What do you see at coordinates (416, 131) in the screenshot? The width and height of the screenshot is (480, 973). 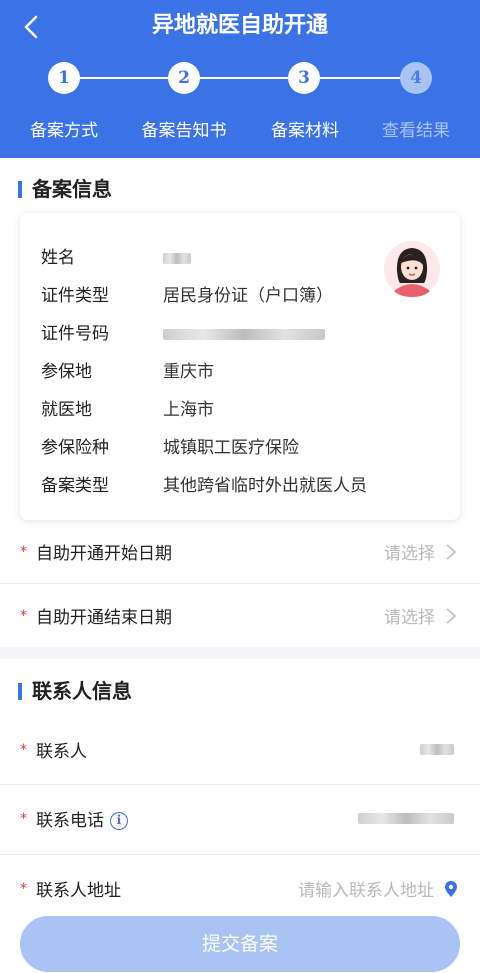 I see `step-4-label: 查看结果` at bounding box center [416, 131].